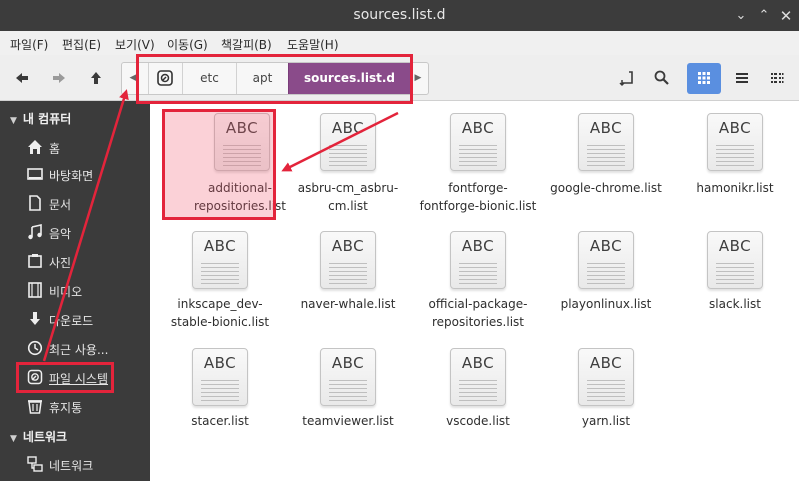 The width and height of the screenshot is (799, 481). Describe the element at coordinates (735, 188) in the screenshot. I see `file-name: hamonikr.list` at that location.